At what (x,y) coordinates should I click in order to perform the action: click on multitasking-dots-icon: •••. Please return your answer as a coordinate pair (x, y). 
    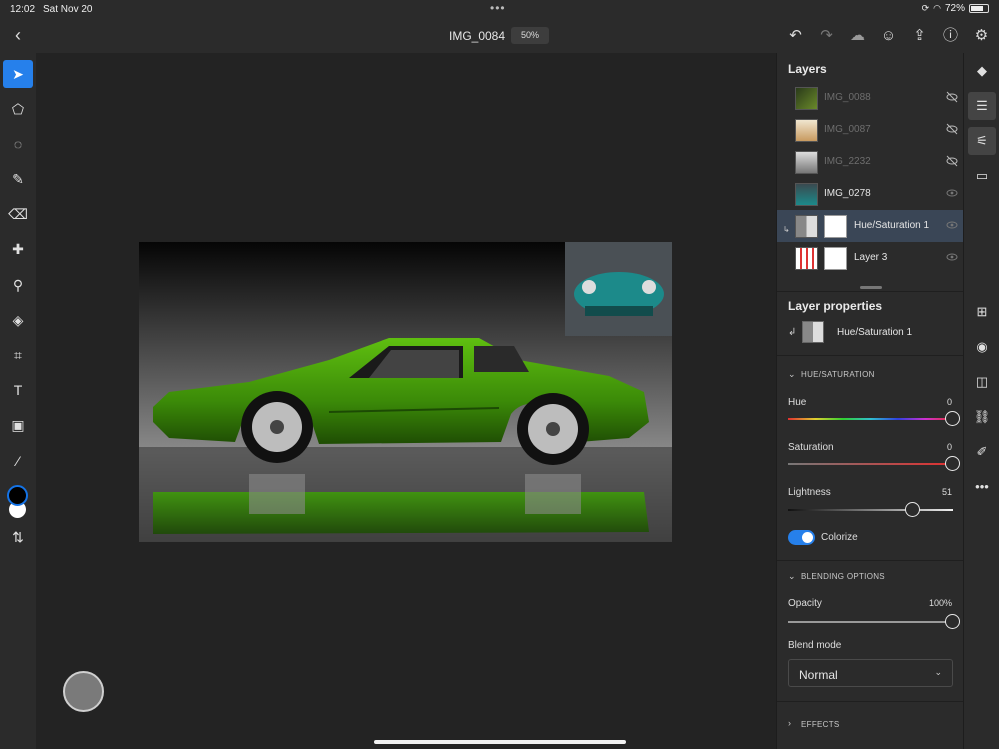
    Looking at the image, I should click on (498, 8).